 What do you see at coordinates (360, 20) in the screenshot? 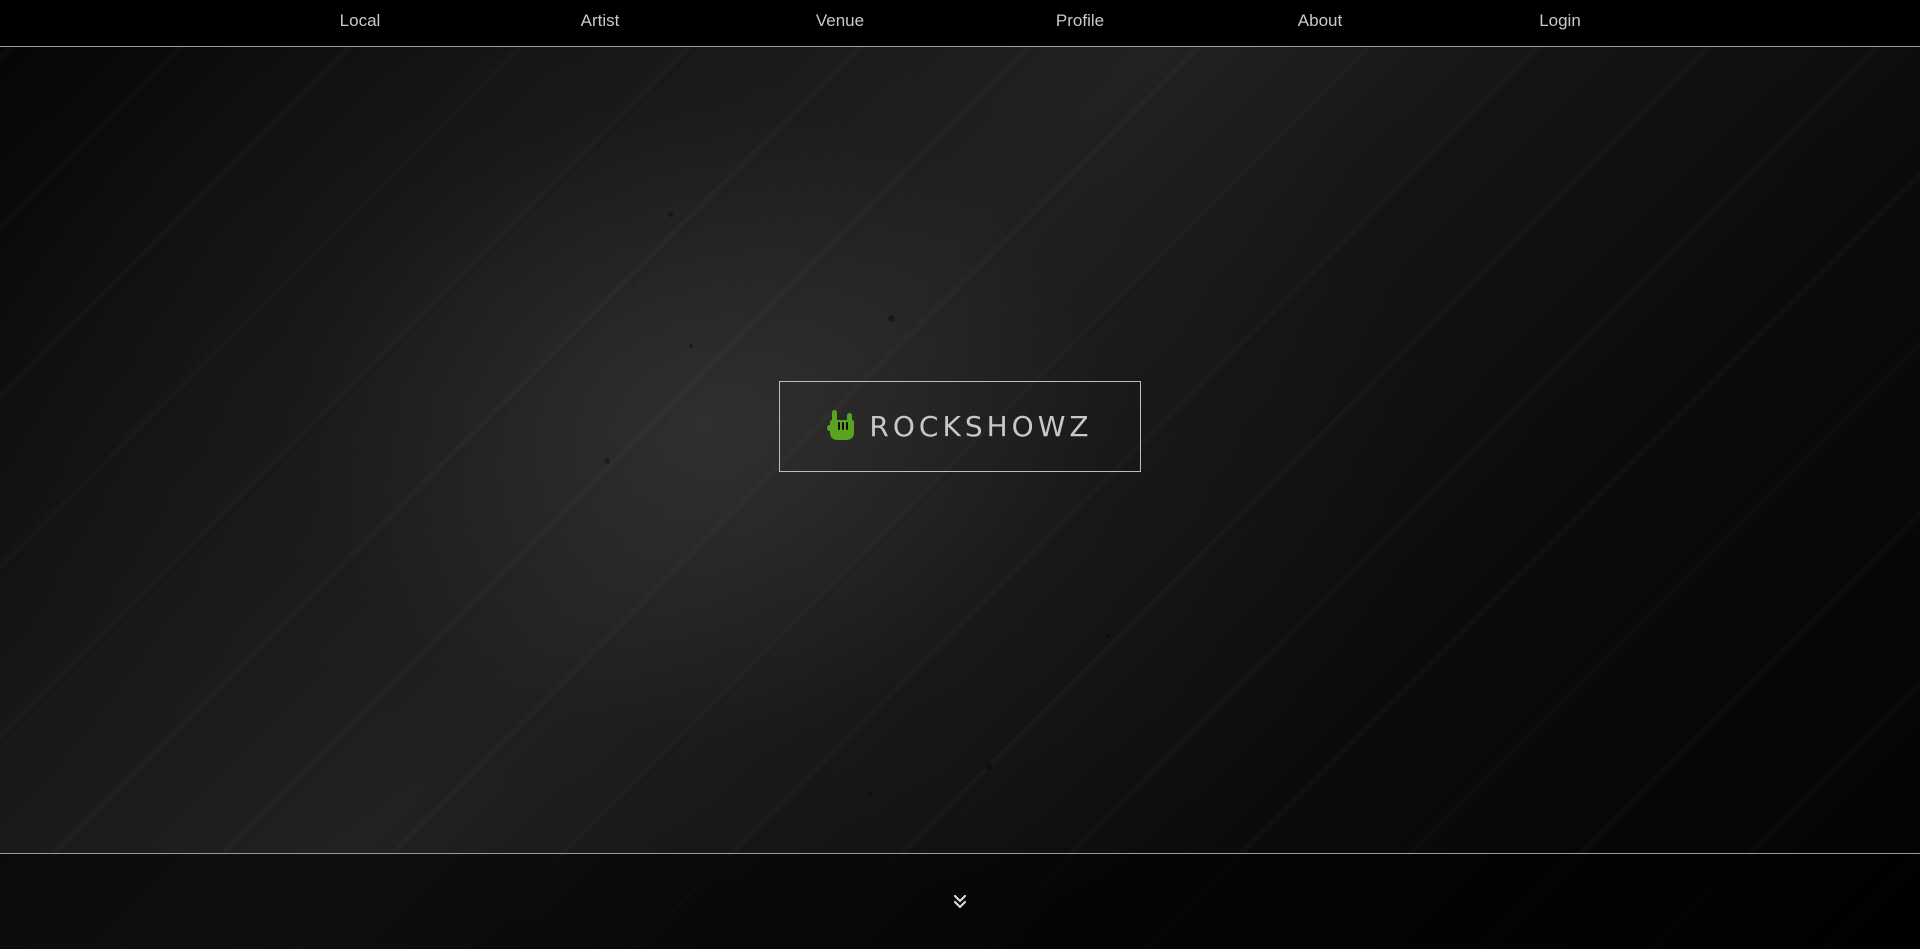
I see `nav-link-local: Local` at bounding box center [360, 20].